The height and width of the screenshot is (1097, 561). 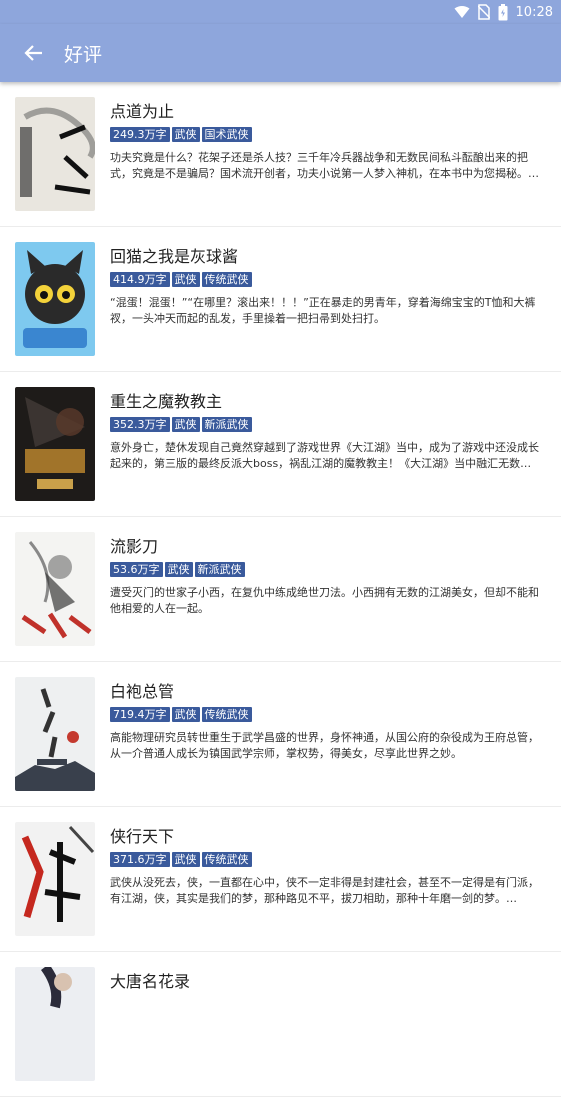 What do you see at coordinates (142, 111) in the screenshot?
I see `book-title: 点道为止` at bounding box center [142, 111].